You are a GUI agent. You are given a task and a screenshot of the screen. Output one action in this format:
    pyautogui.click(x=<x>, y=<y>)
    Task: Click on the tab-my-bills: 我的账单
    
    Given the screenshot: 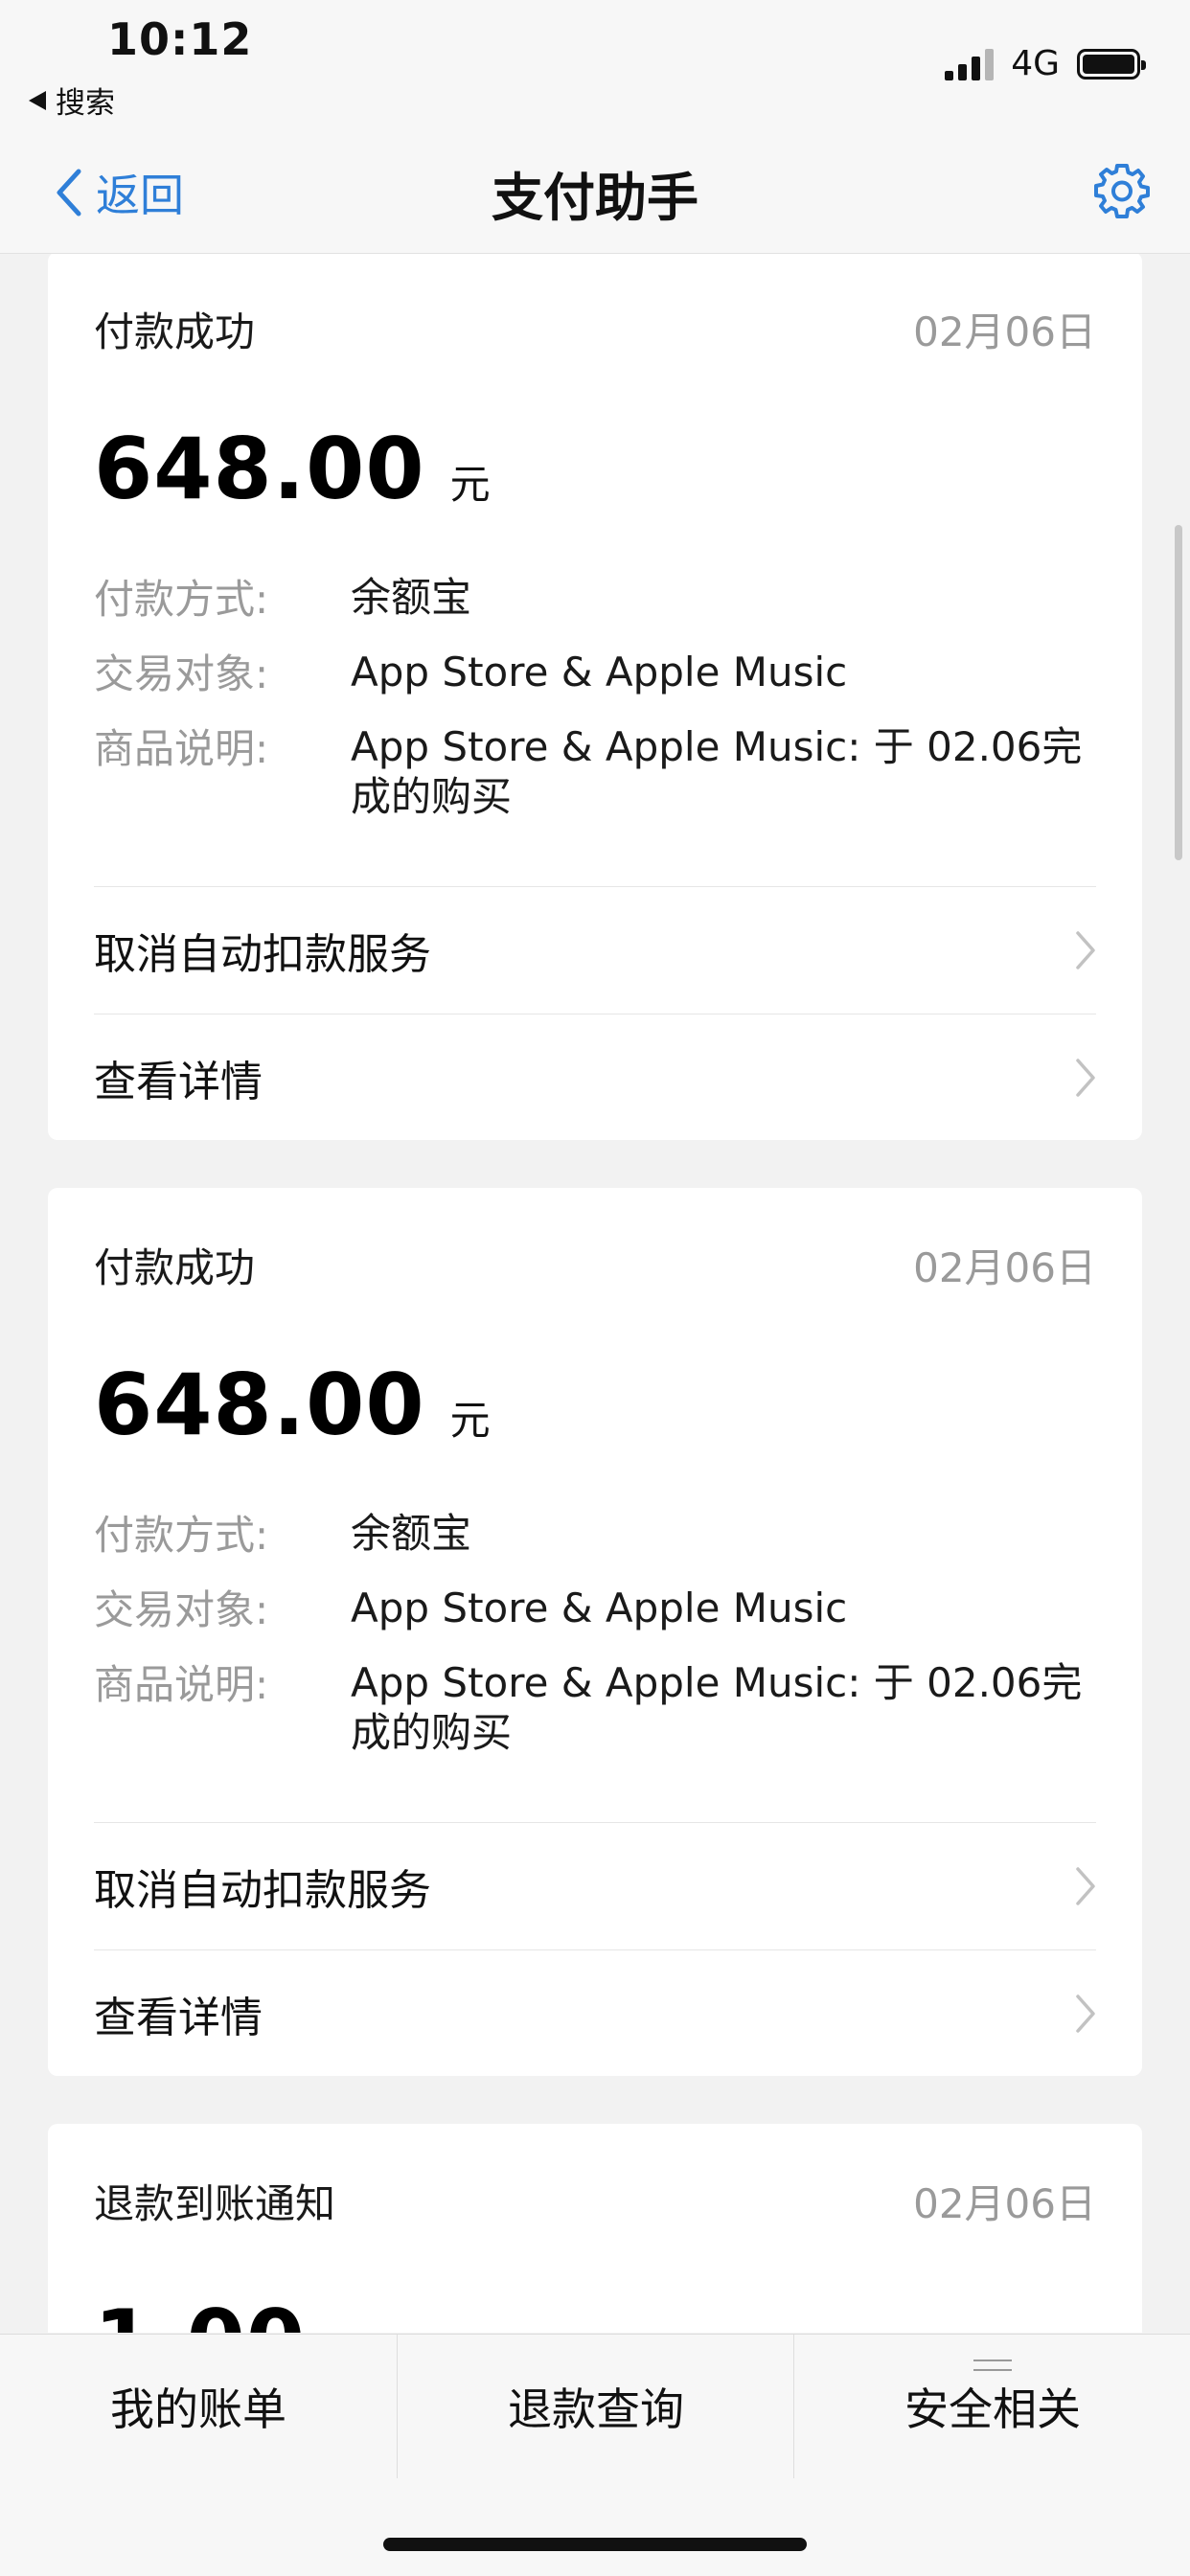 What is the action you would take?
    pyautogui.click(x=199, y=2406)
    